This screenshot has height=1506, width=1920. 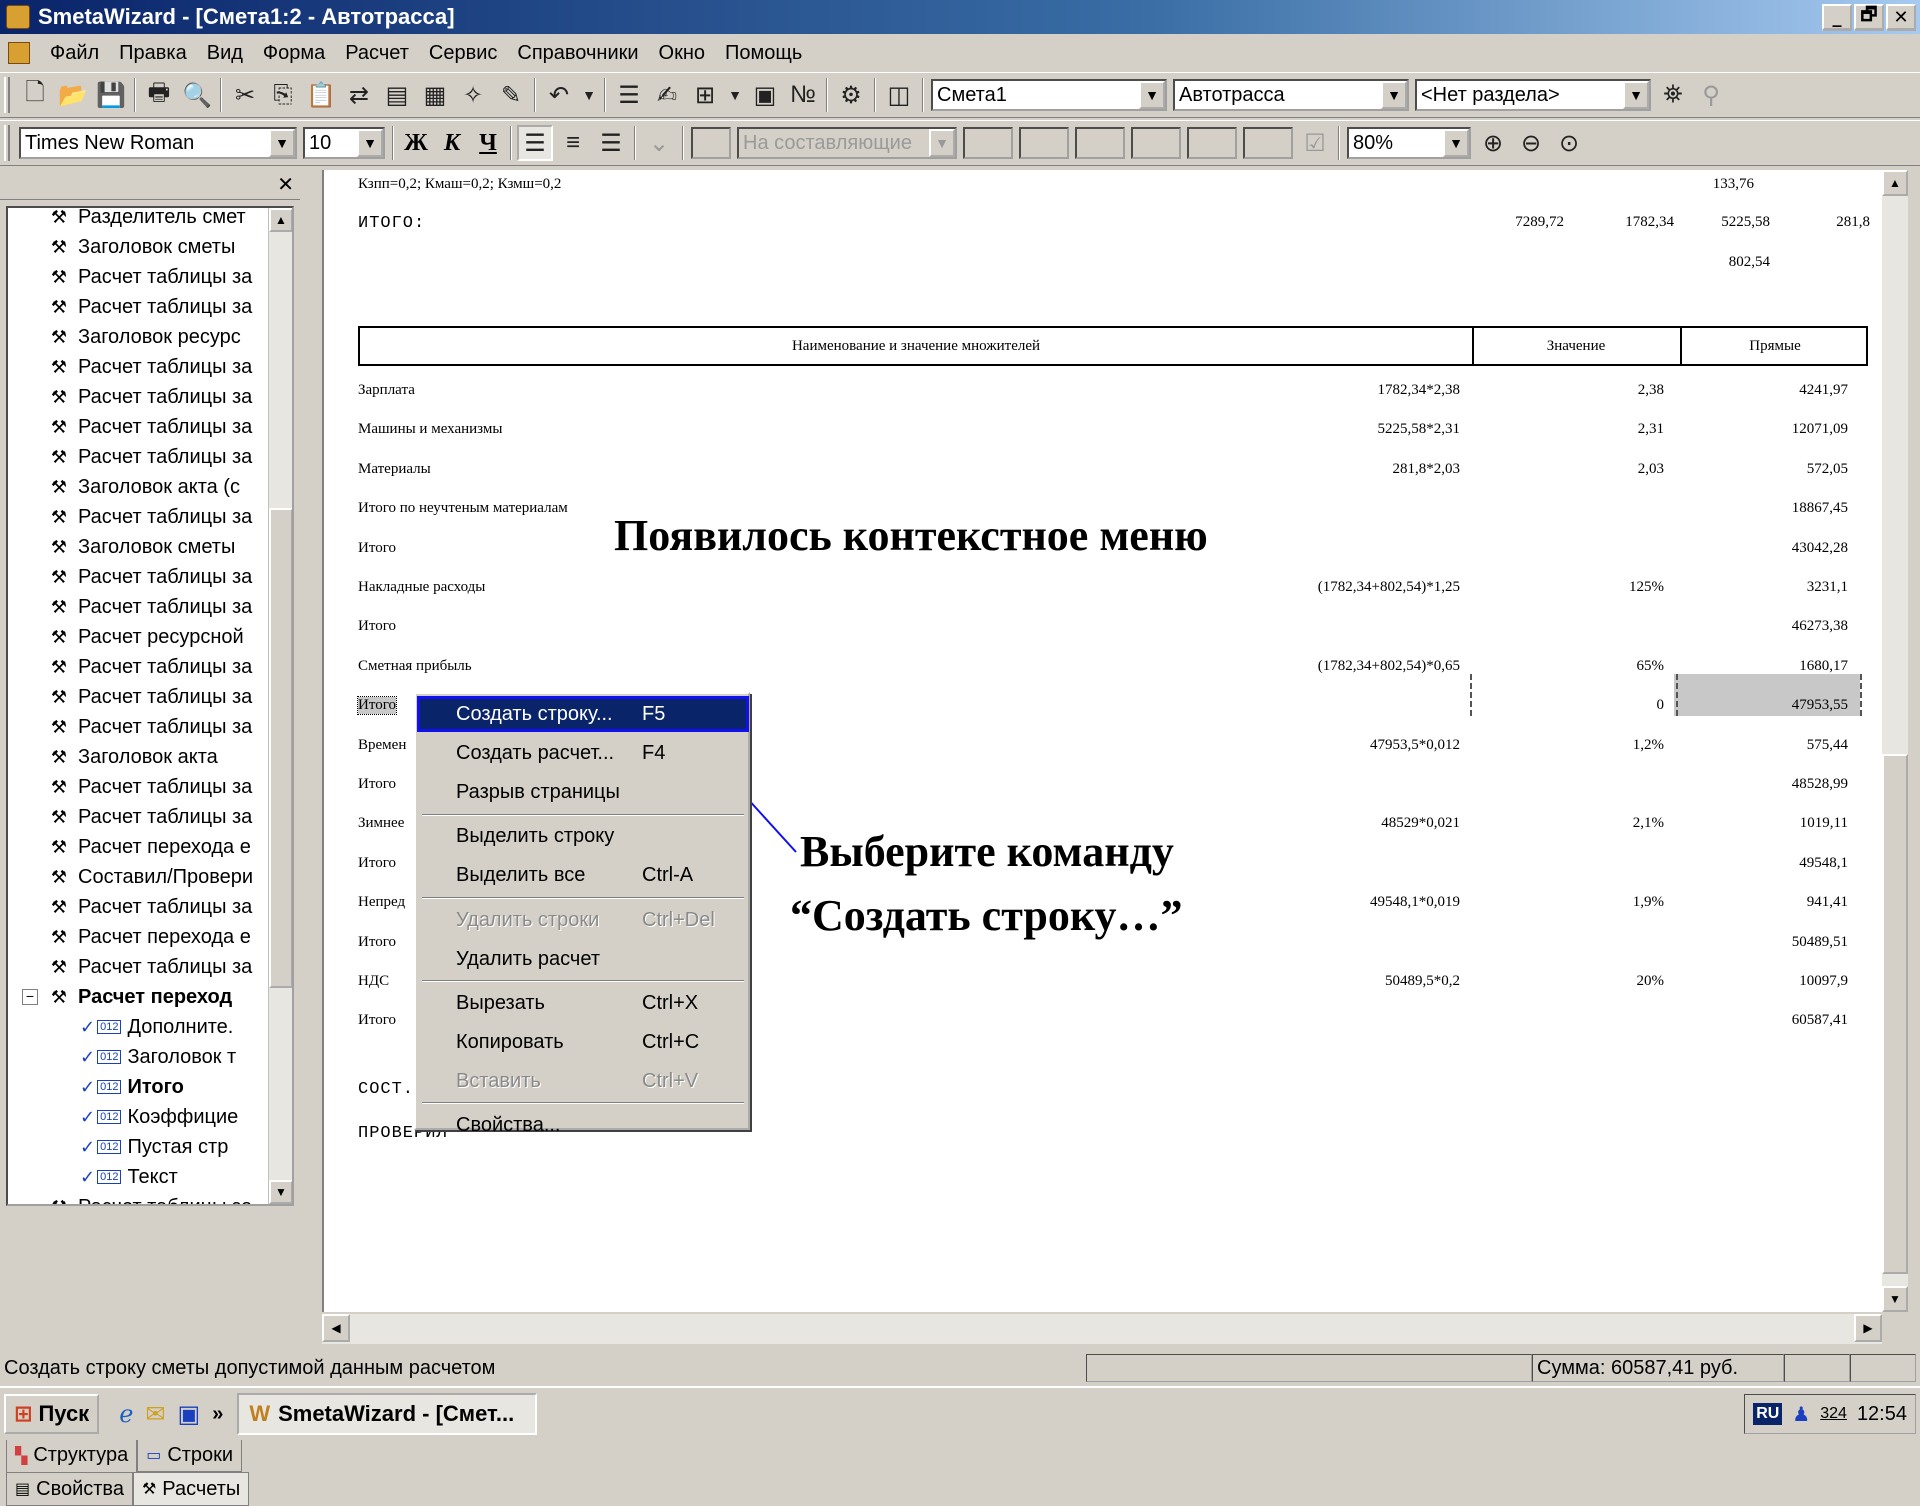 What do you see at coordinates (803, 95) in the screenshot?
I see `number-icon: №` at bounding box center [803, 95].